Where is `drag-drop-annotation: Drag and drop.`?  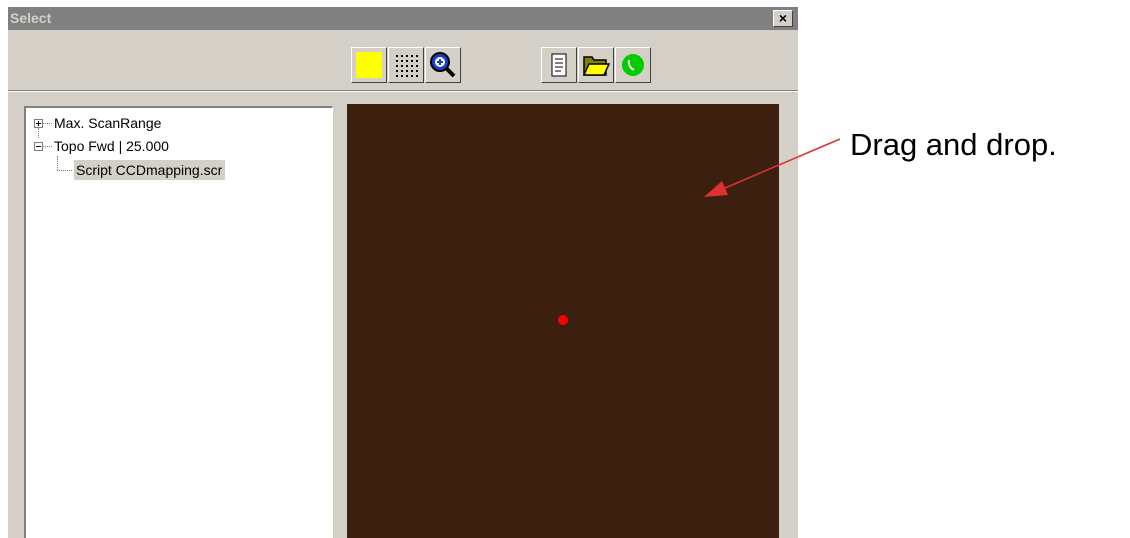
drag-drop-annotation: Drag and drop. is located at coordinates (953, 144).